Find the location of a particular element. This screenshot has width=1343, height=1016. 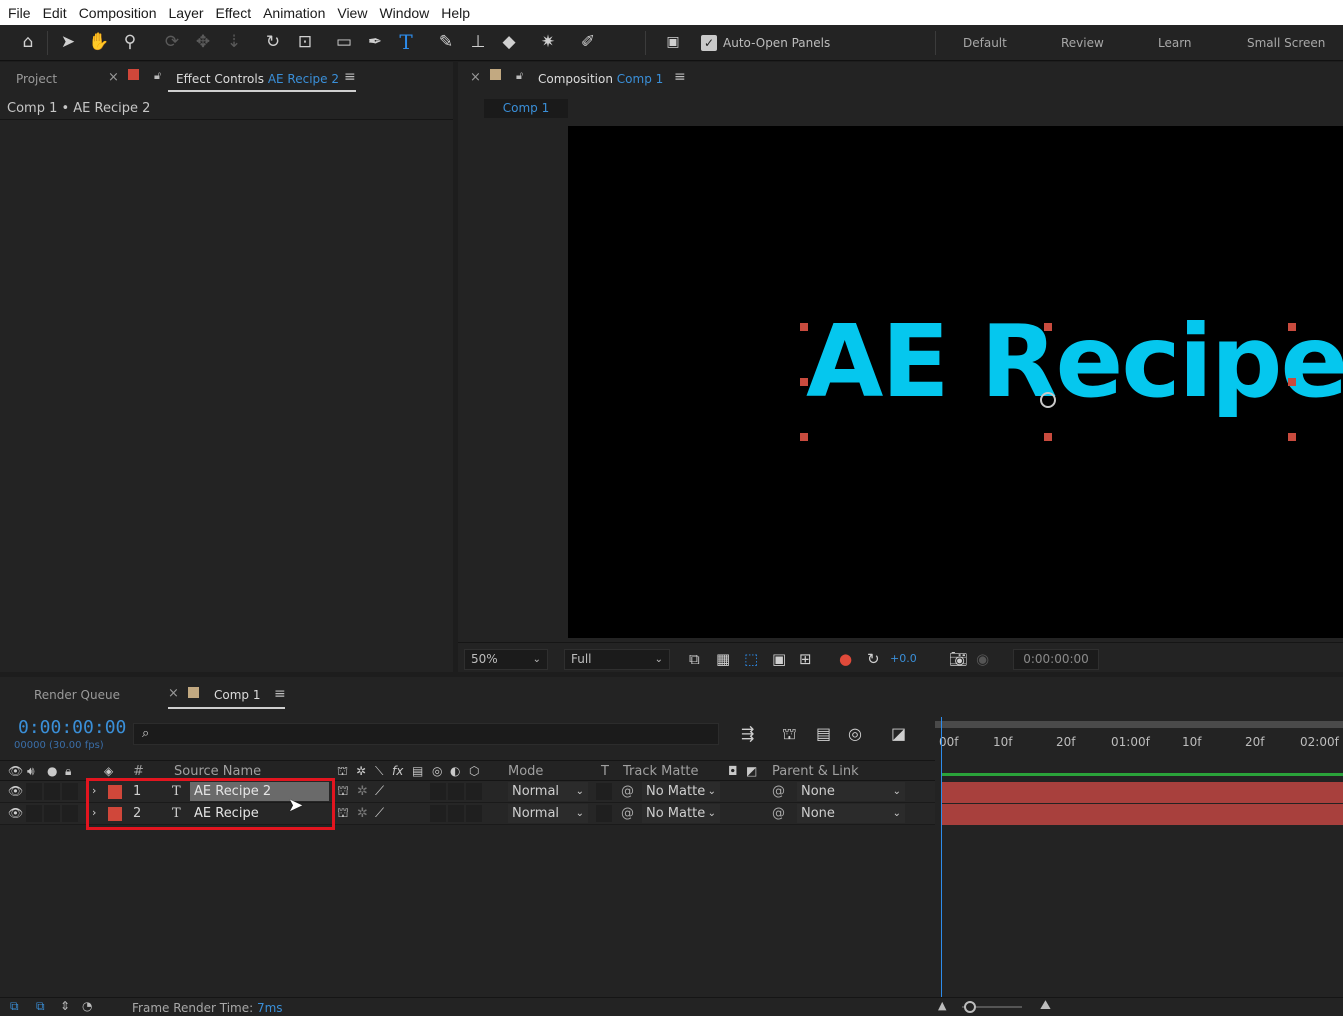

rectangle-tool-icon: ▭ is located at coordinates (344, 42).